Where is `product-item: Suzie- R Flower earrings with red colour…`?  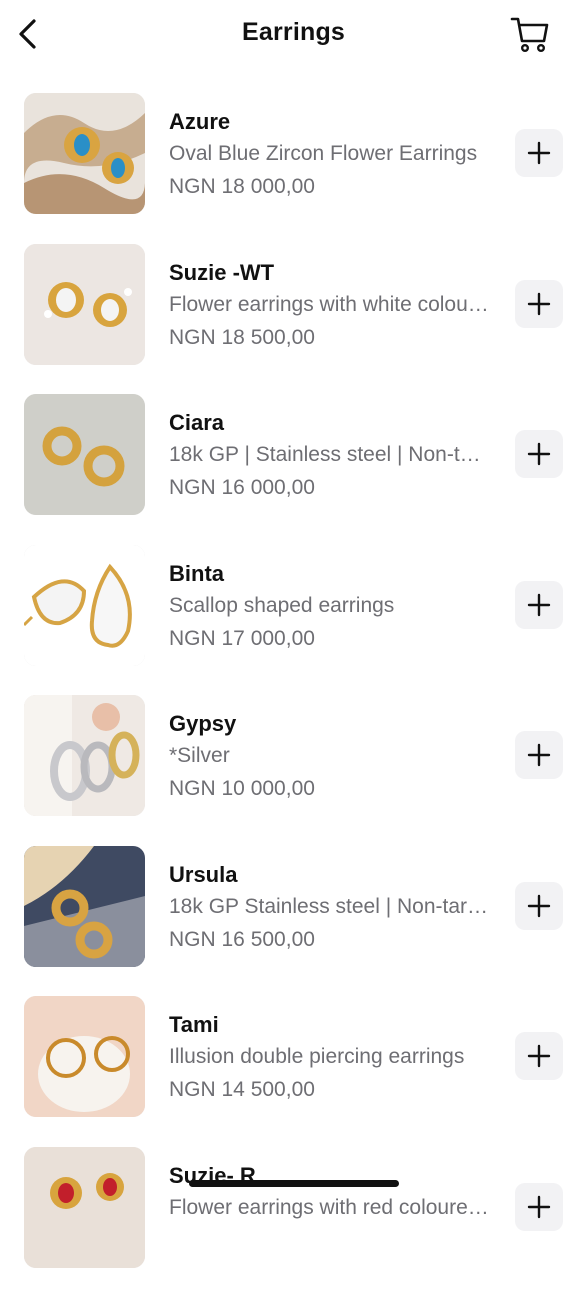 product-item: Suzie- R Flower earrings with red colour… is located at coordinates (293, 1207).